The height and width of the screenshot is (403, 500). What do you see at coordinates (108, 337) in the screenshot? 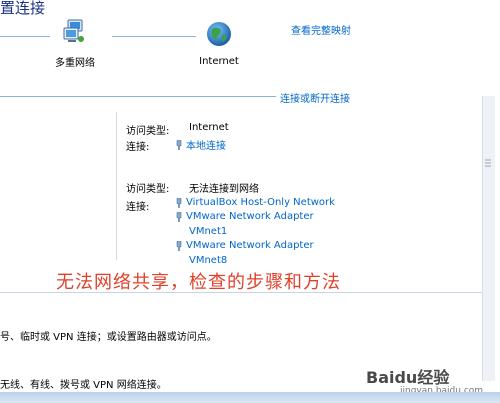
I see `task-description-1: 号、临时或 VPN 连接；或设置路由器或访问点。` at bounding box center [108, 337].